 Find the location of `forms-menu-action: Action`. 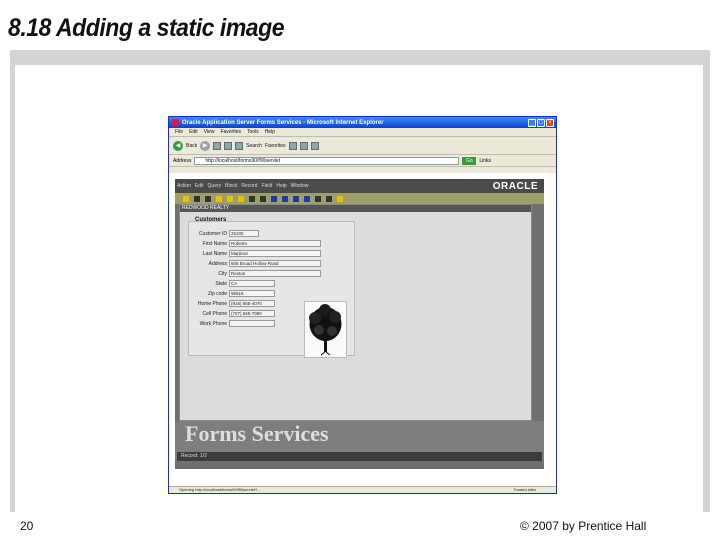

forms-menu-action: Action is located at coordinates (184, 186).